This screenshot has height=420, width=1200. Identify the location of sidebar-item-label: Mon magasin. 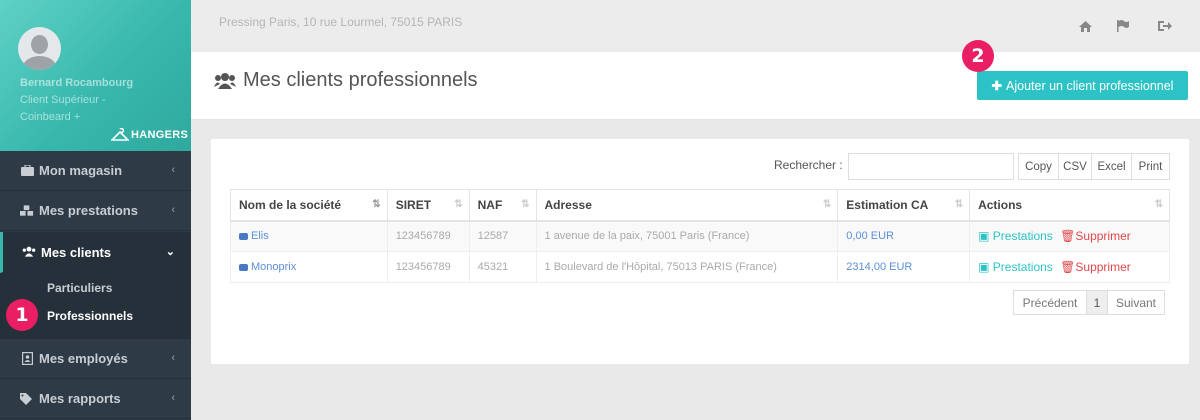
(81, 170).